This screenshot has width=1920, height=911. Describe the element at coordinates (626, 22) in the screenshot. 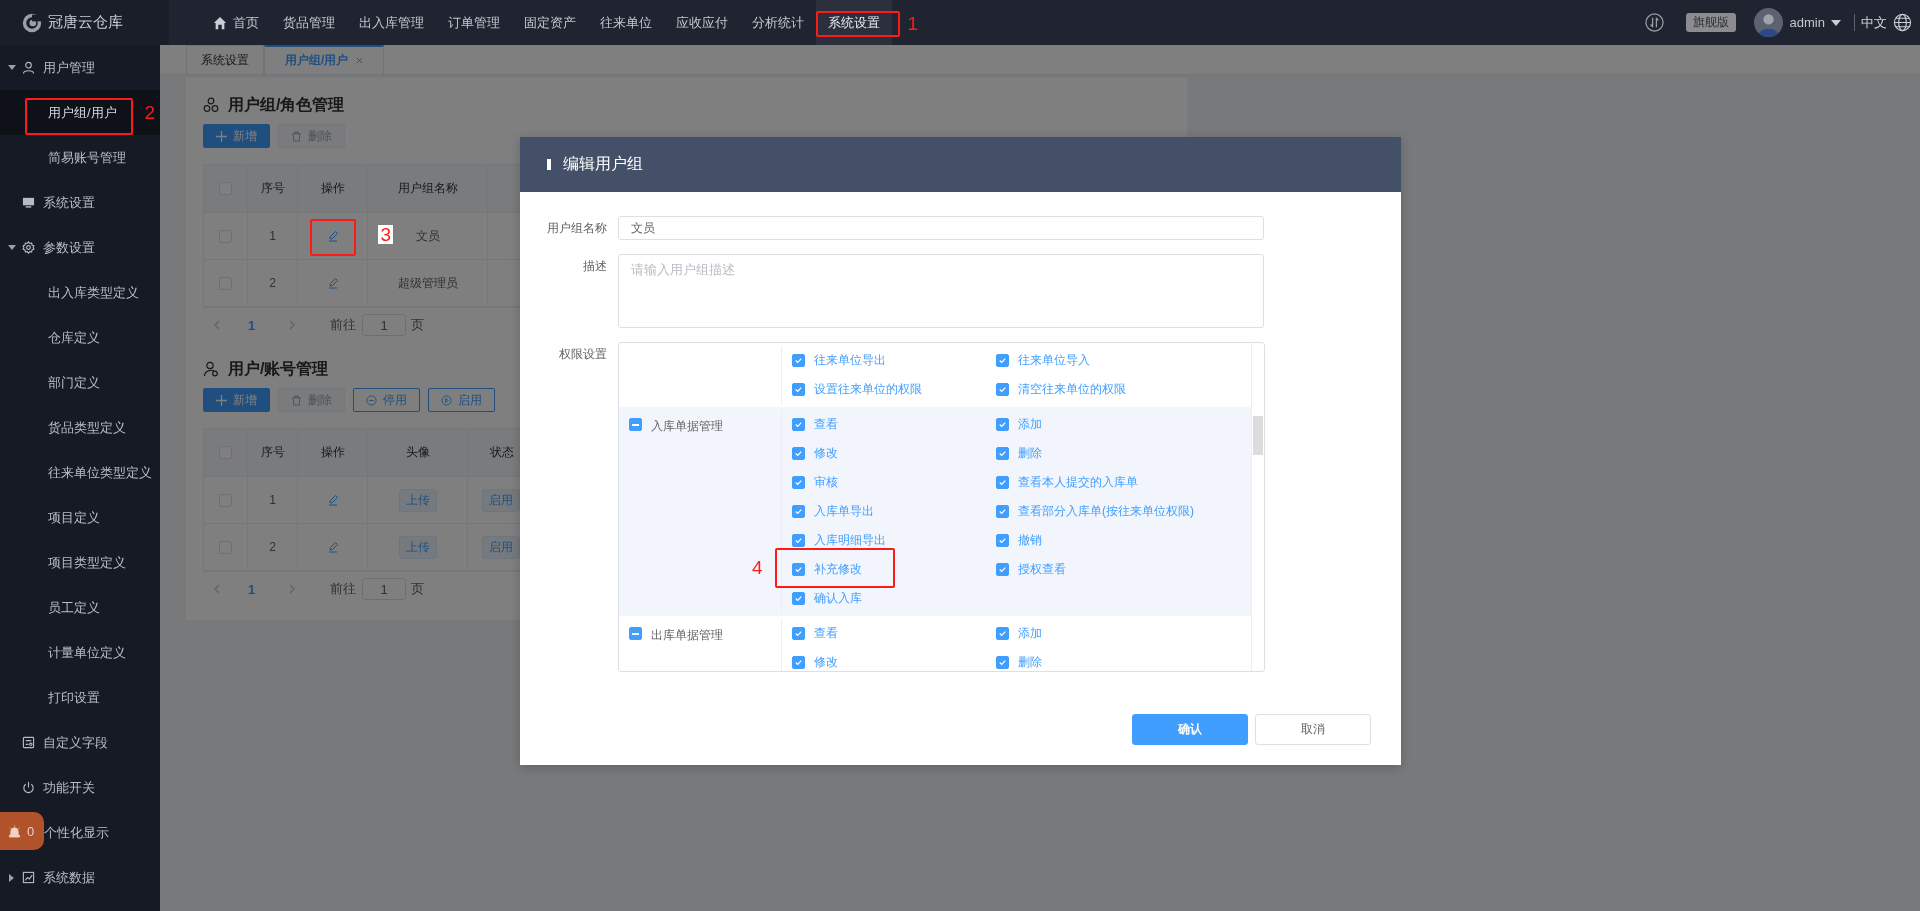

I see `nav-tab: 往来单位` at that location.